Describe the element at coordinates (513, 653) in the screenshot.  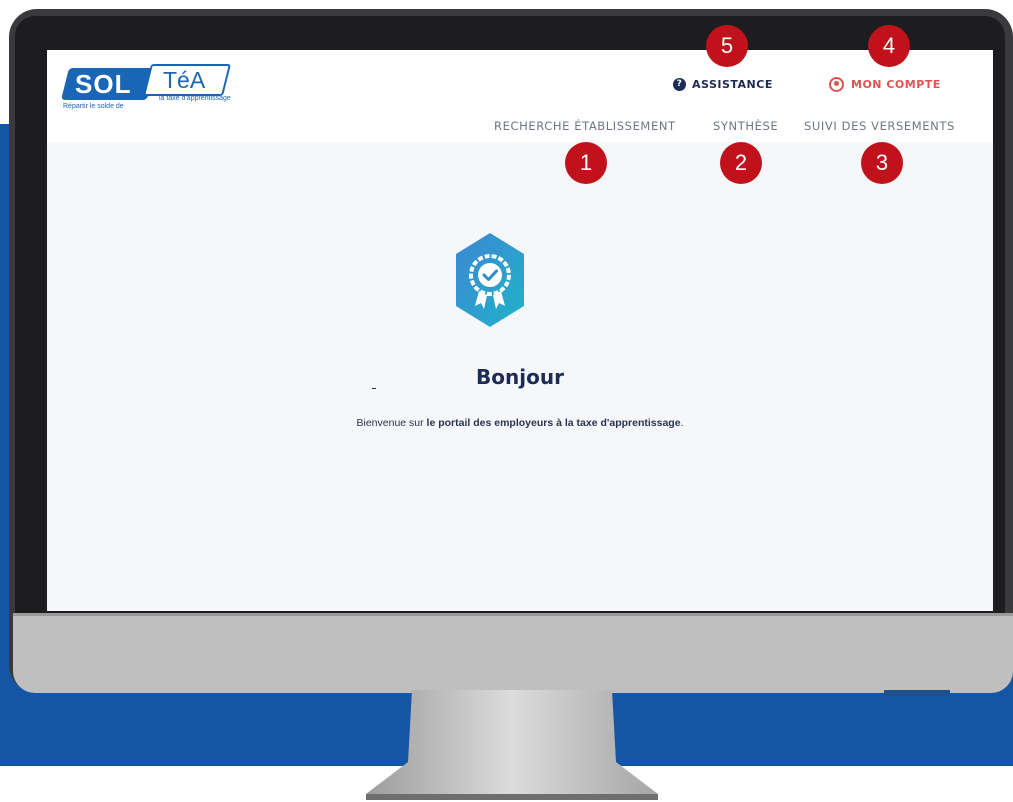
I see `monitor-chin` at that location.